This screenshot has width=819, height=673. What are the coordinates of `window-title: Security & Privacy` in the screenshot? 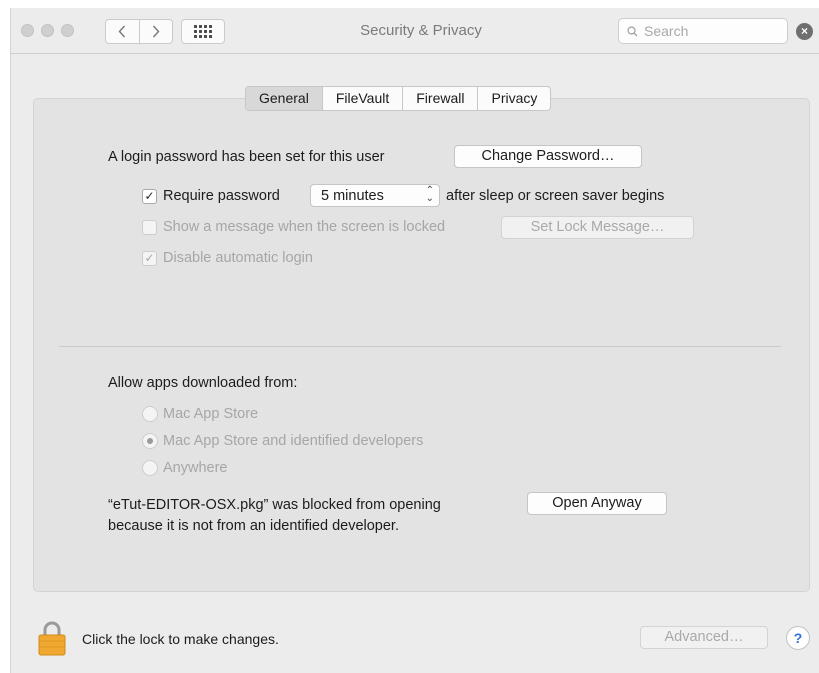 It's located at (421, 30).